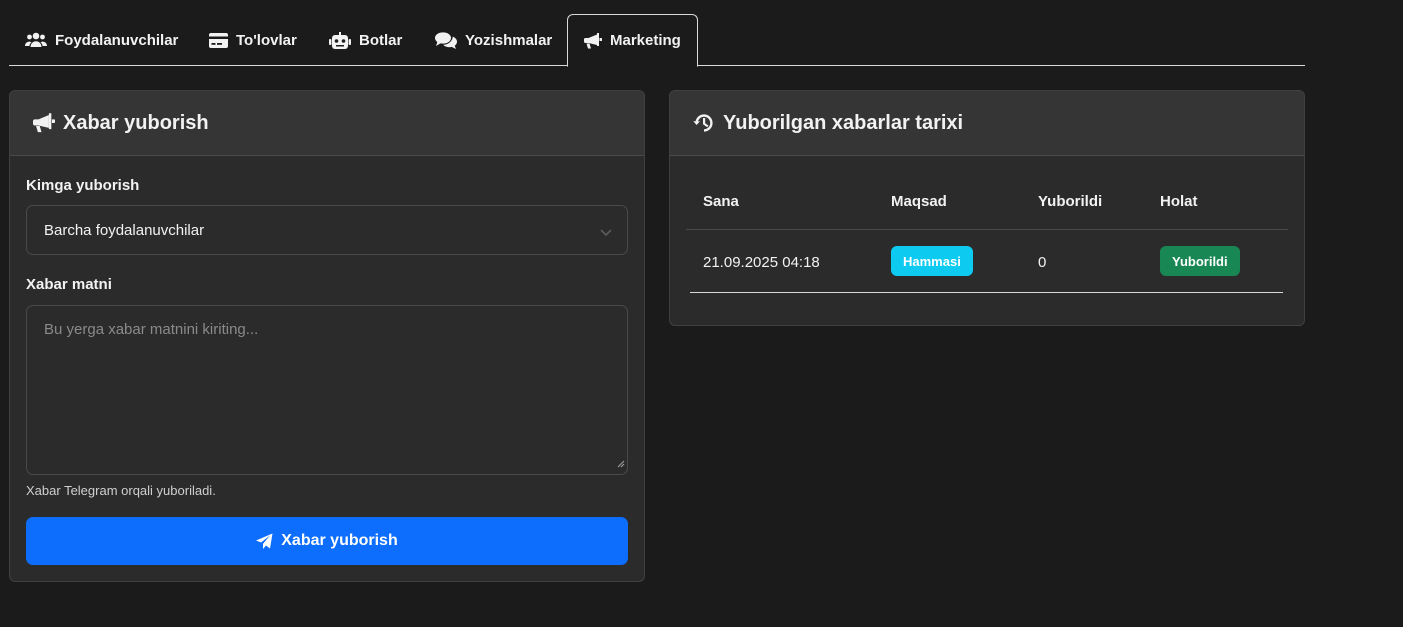 This screenshot has height=627, width=1403. What do you see at coordinates (327, 123) in the screenshot?
I see `card-header: Xabar yuborish` at bounding box center [327, 123].